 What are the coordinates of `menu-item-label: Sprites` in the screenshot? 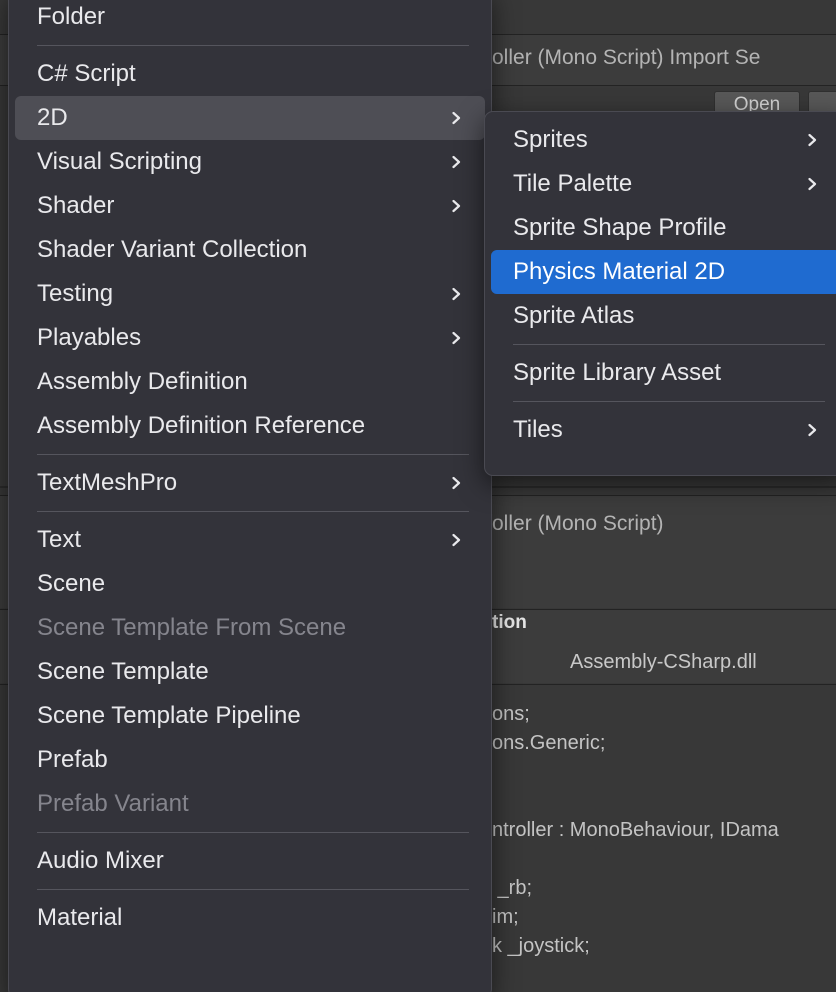 It's located at (550, 139).